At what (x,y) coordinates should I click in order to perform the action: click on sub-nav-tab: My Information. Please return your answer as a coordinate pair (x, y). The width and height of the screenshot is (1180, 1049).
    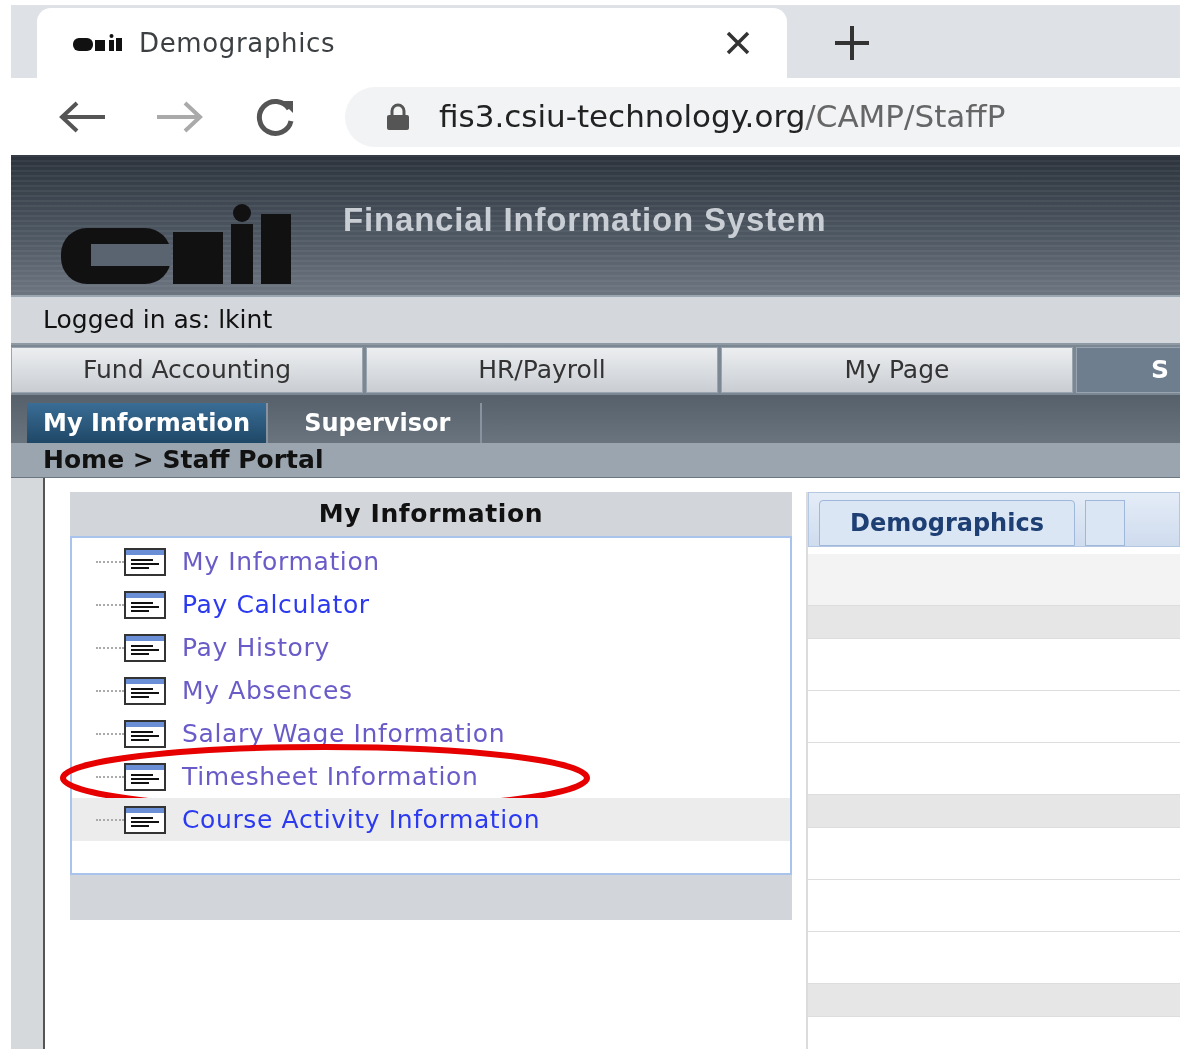
    Looking at the image, I should click on (148, 423).